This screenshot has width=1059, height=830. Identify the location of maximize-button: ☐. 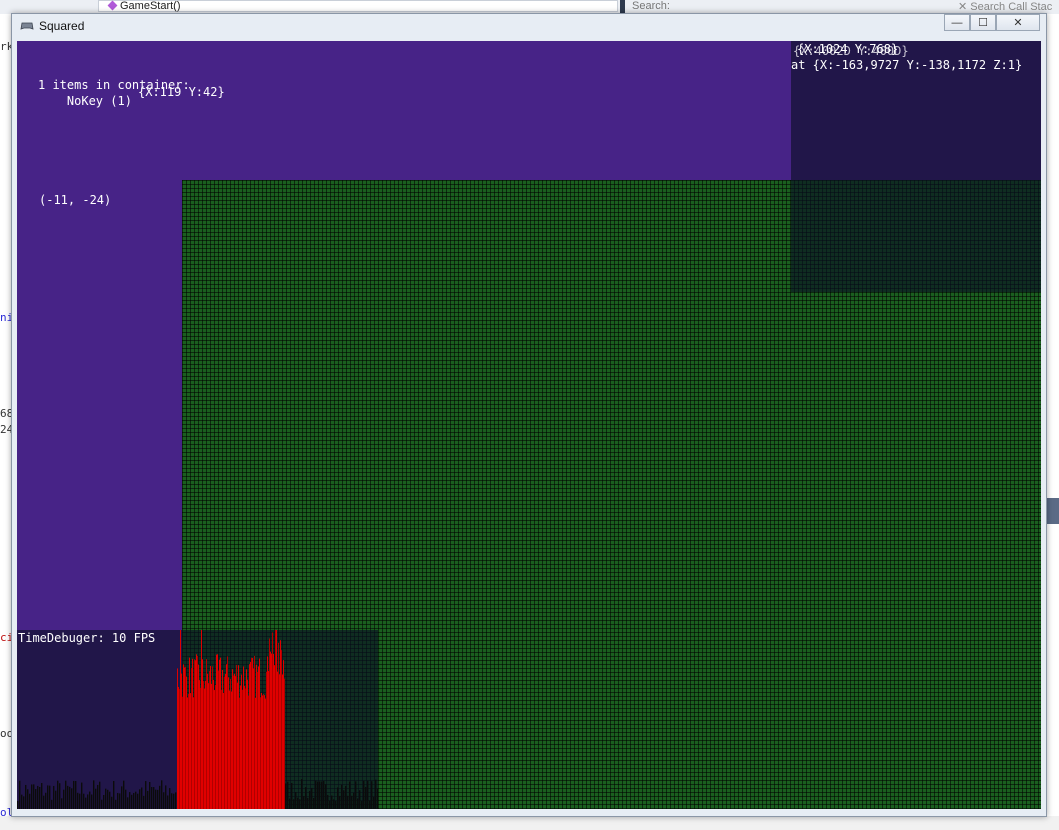
(983, 22).